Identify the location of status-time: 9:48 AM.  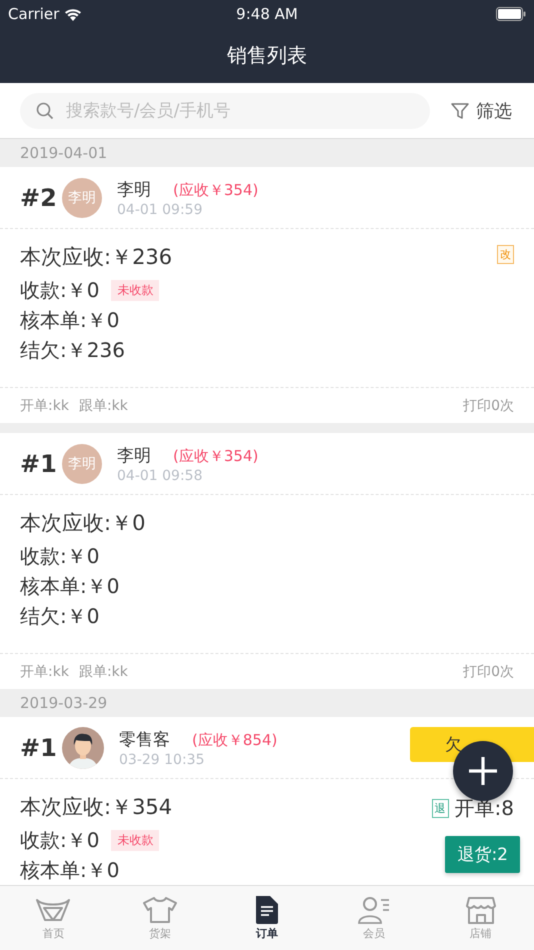
(267, 14).